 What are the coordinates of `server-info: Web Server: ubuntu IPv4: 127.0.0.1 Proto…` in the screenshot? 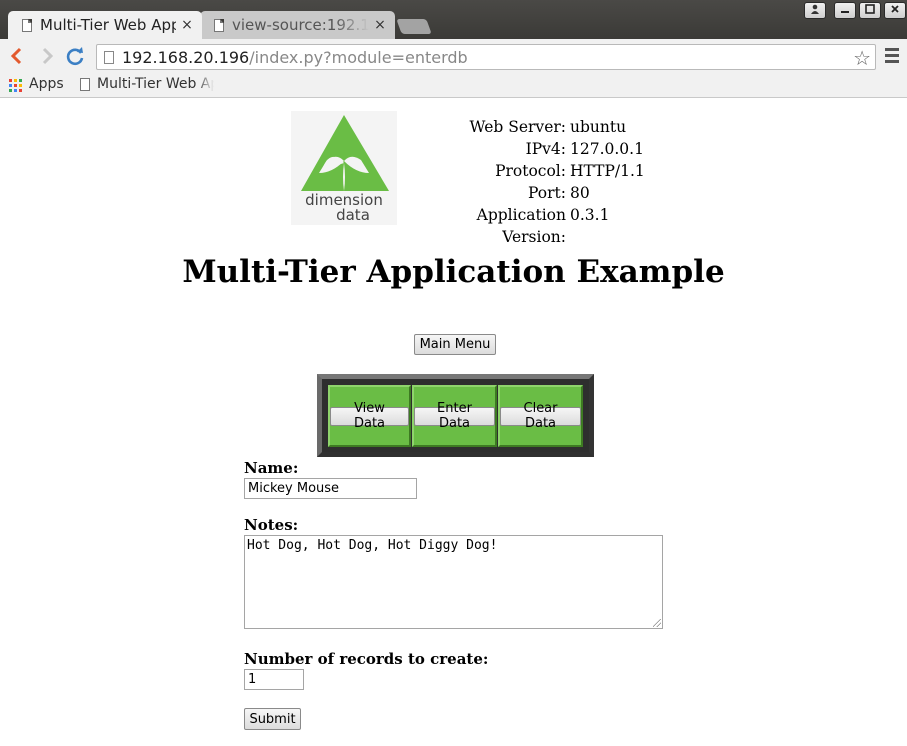 It's located at (532, 182).